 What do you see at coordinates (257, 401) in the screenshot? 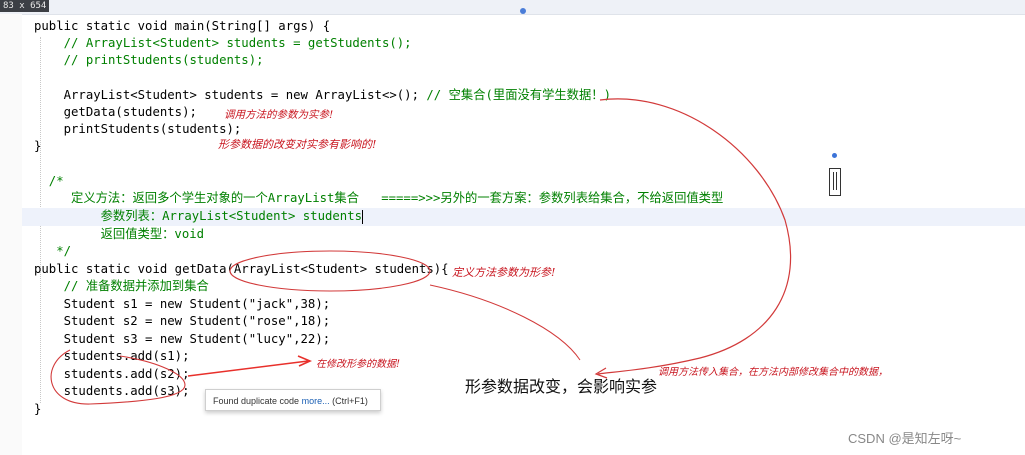
I see `tooltip-text: Found duplicate code` at bounding box center [257, 401].